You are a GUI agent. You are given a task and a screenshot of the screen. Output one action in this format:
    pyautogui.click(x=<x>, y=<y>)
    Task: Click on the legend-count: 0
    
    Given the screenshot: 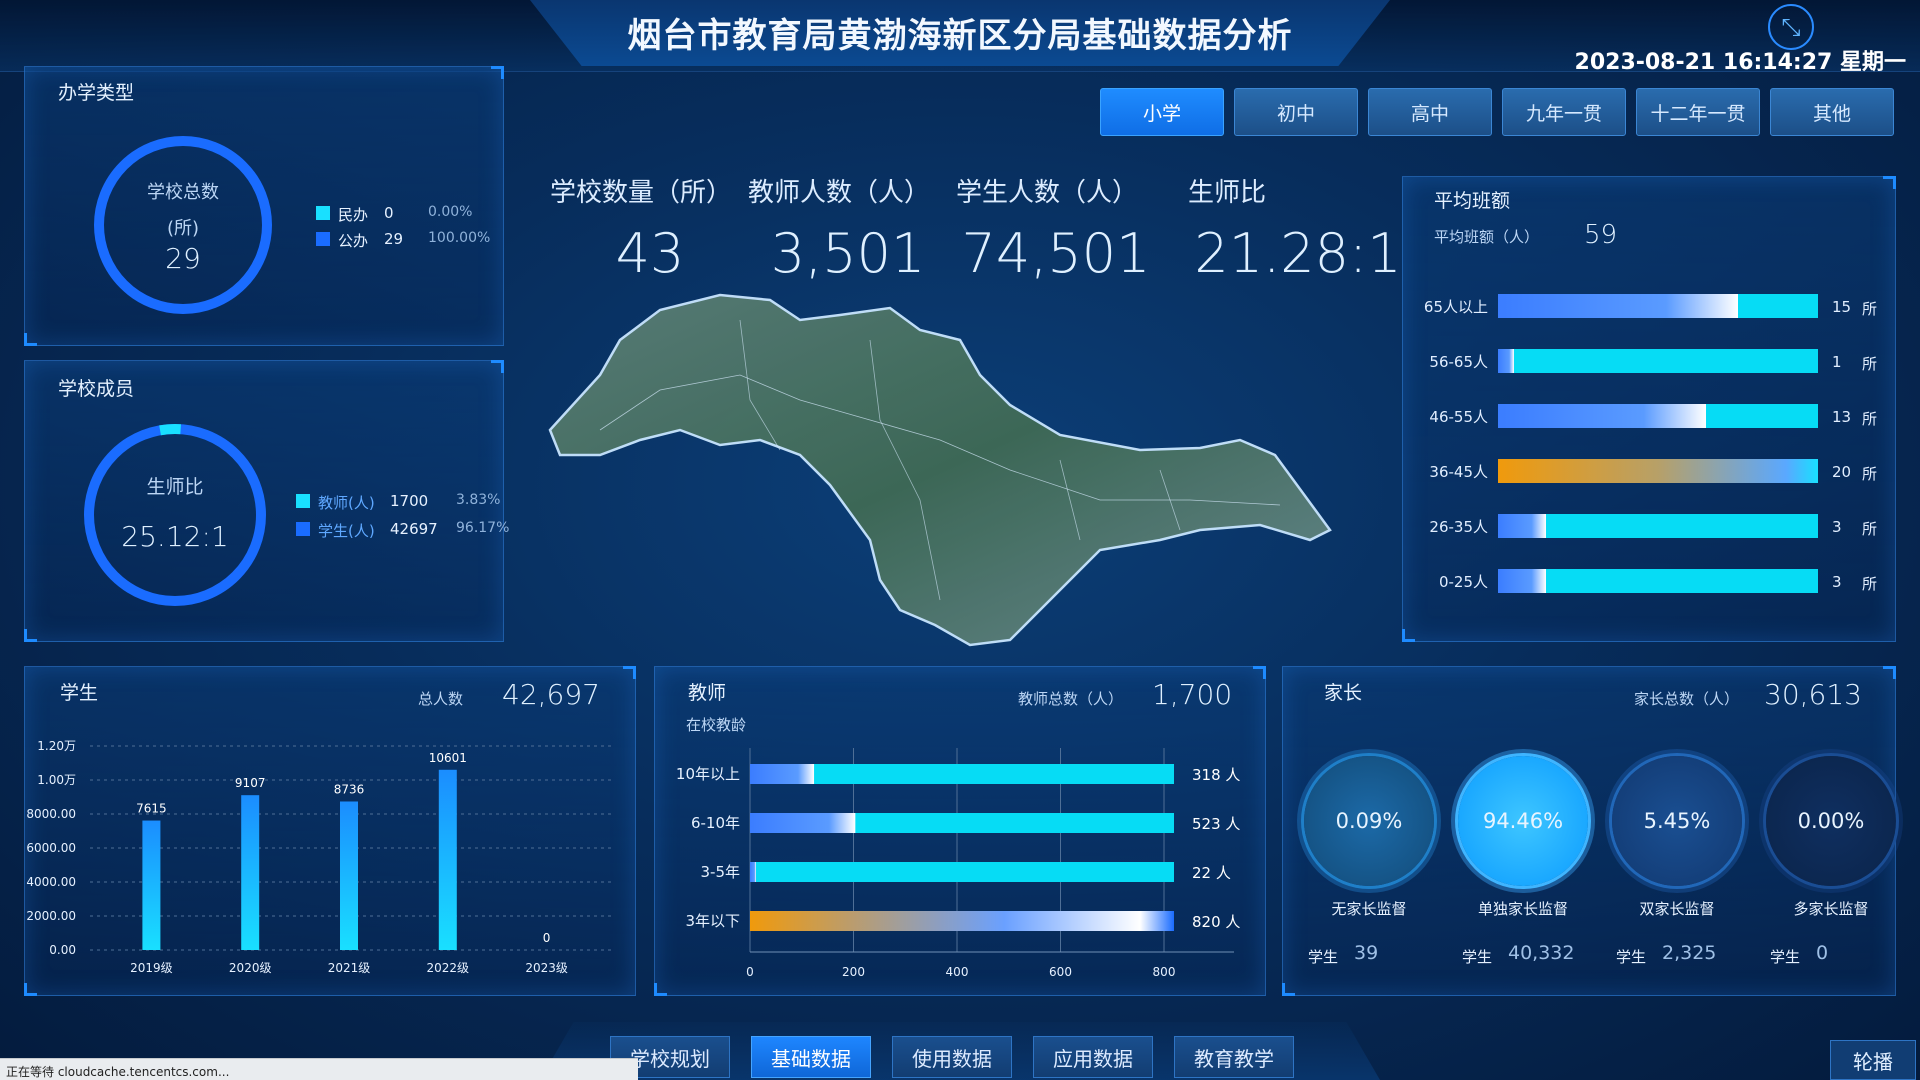 What is the action you would take?
    pyautogui.click(x=389, y=213)
    